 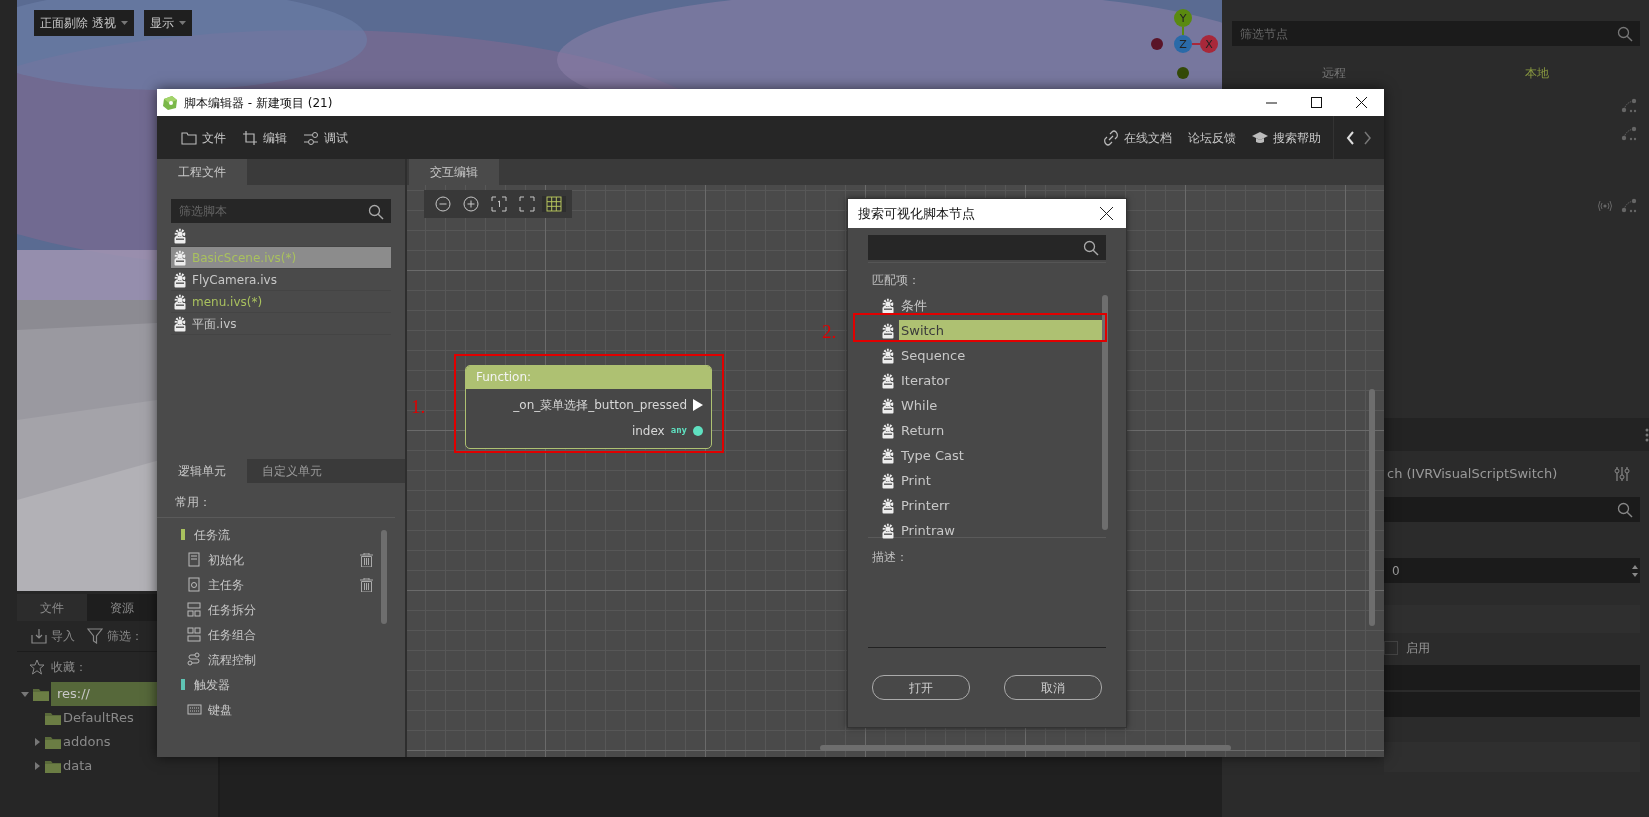 What do you see at coordinates (454, 172) in the screenshot?
I see `tab: 交互编辑` at bounding box center [454, 172].